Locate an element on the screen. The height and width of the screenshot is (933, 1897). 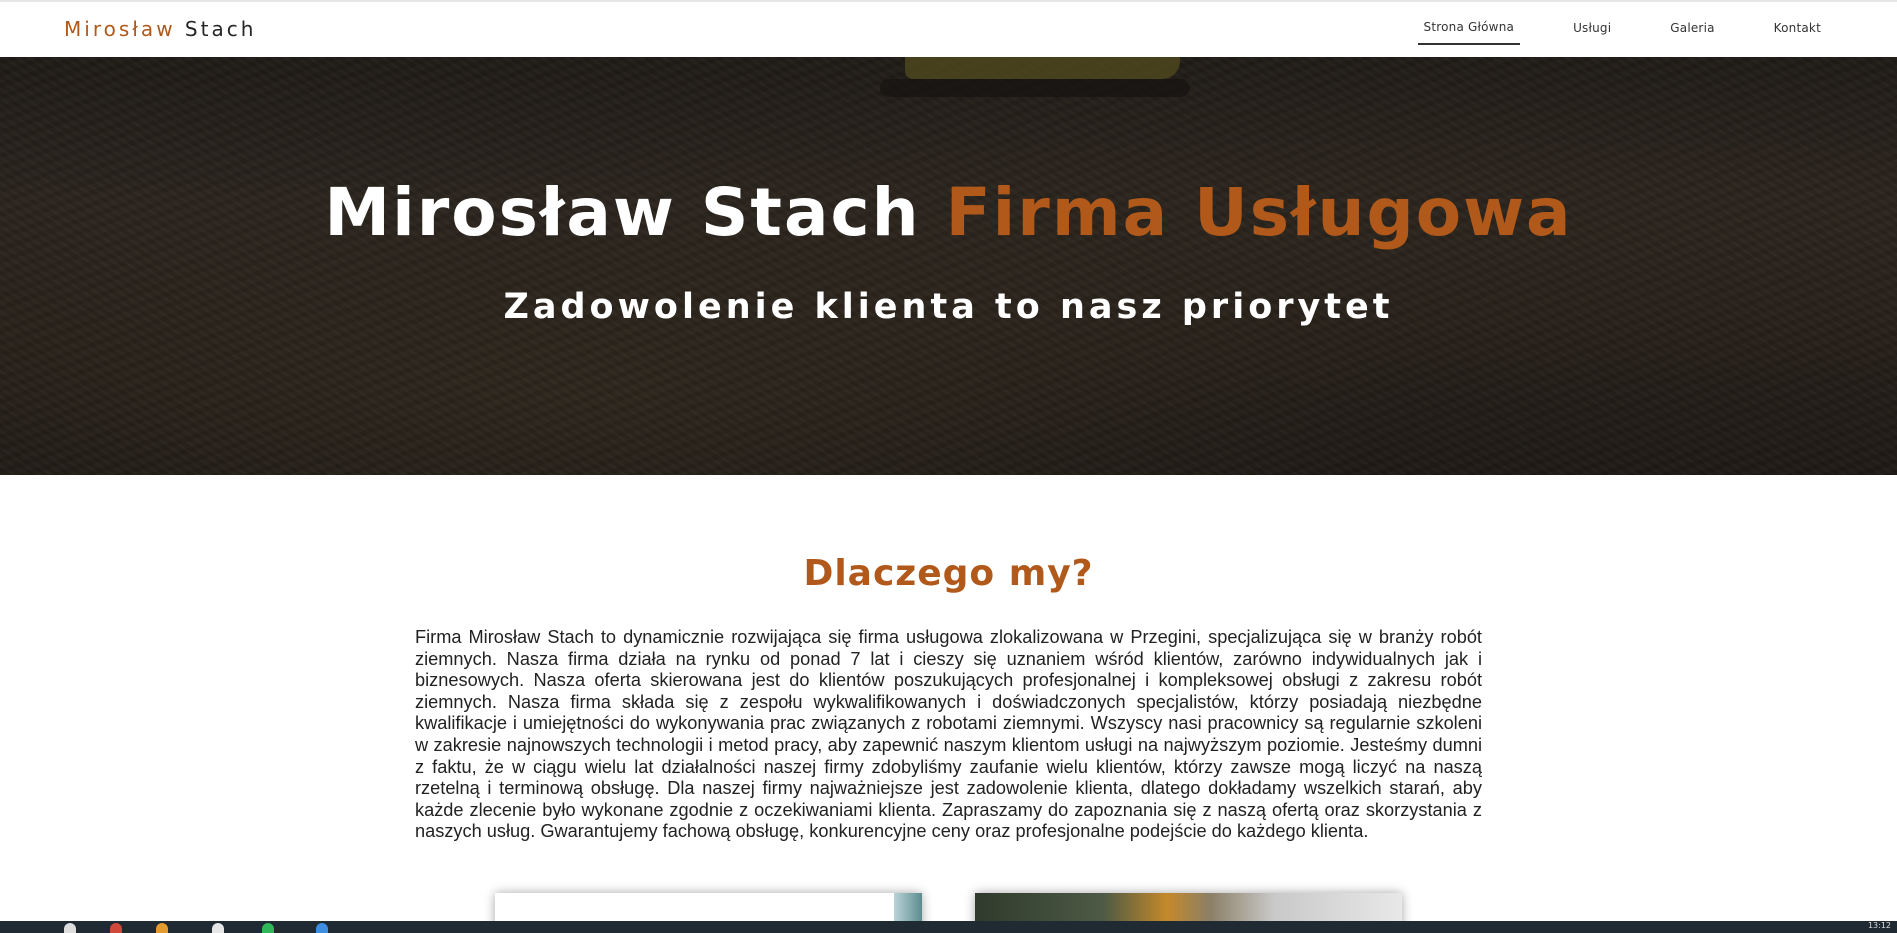
hero-title-accent: Firma Usługowa is located at coordinates (1259, 212).